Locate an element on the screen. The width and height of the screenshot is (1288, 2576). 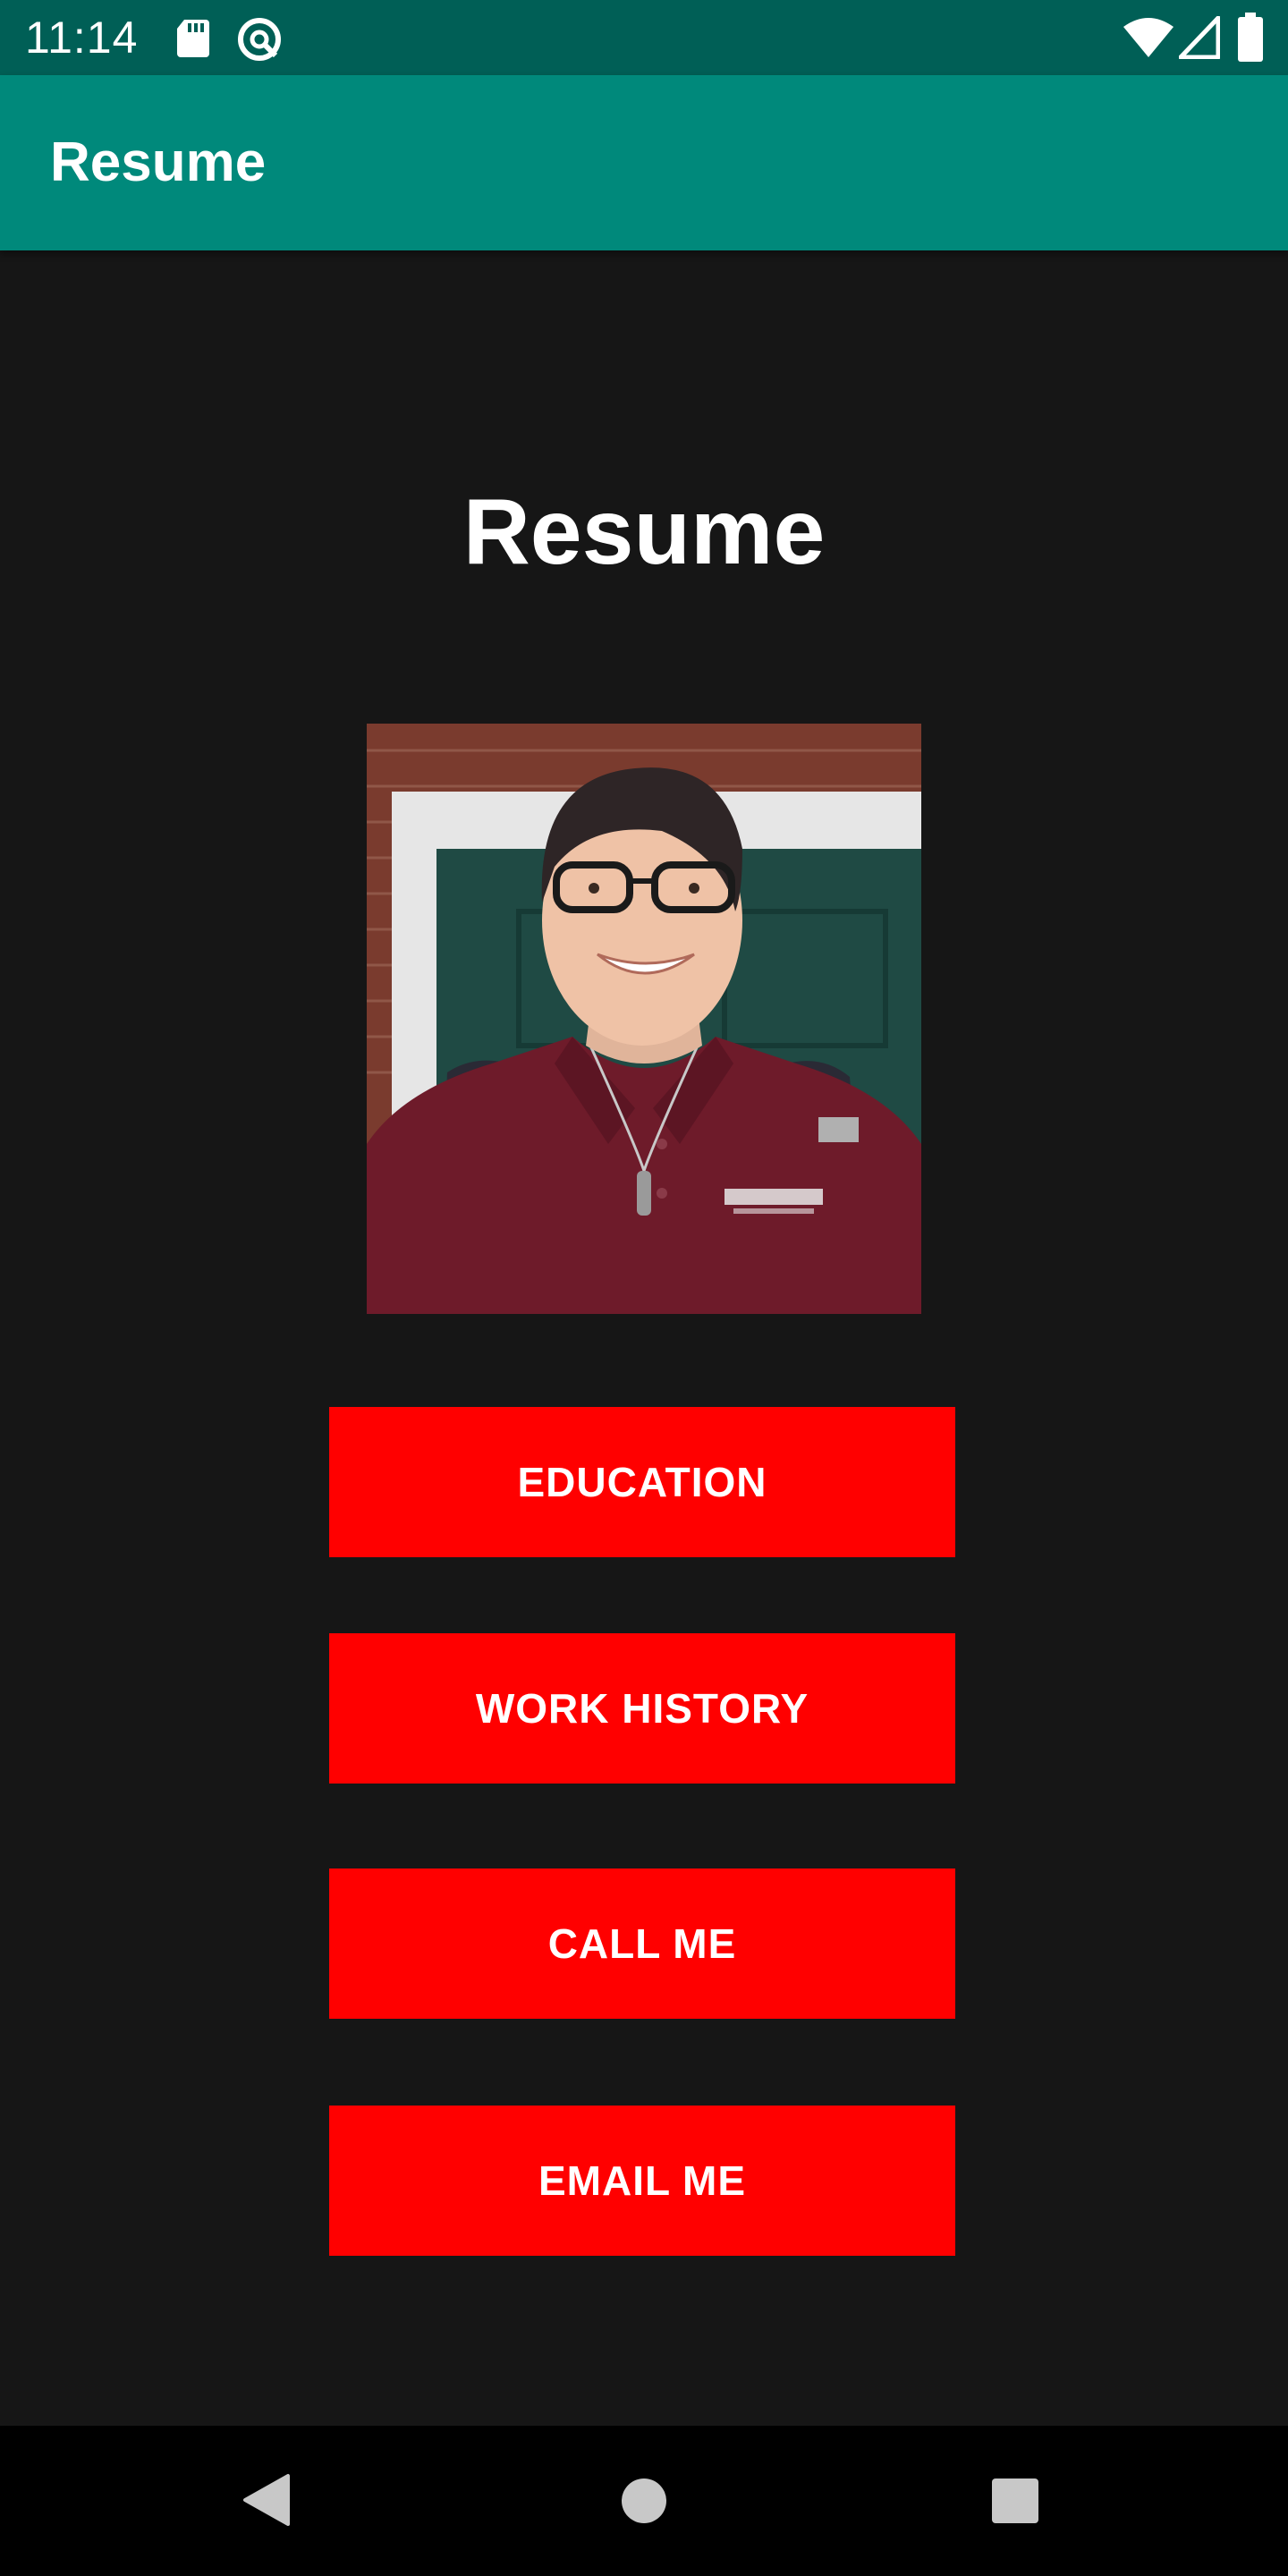
signal-icon is located at coordinates (1199, 37).